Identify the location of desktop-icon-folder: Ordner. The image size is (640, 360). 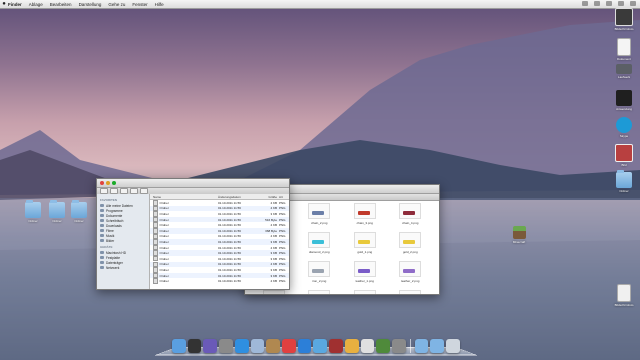
(624, 181).